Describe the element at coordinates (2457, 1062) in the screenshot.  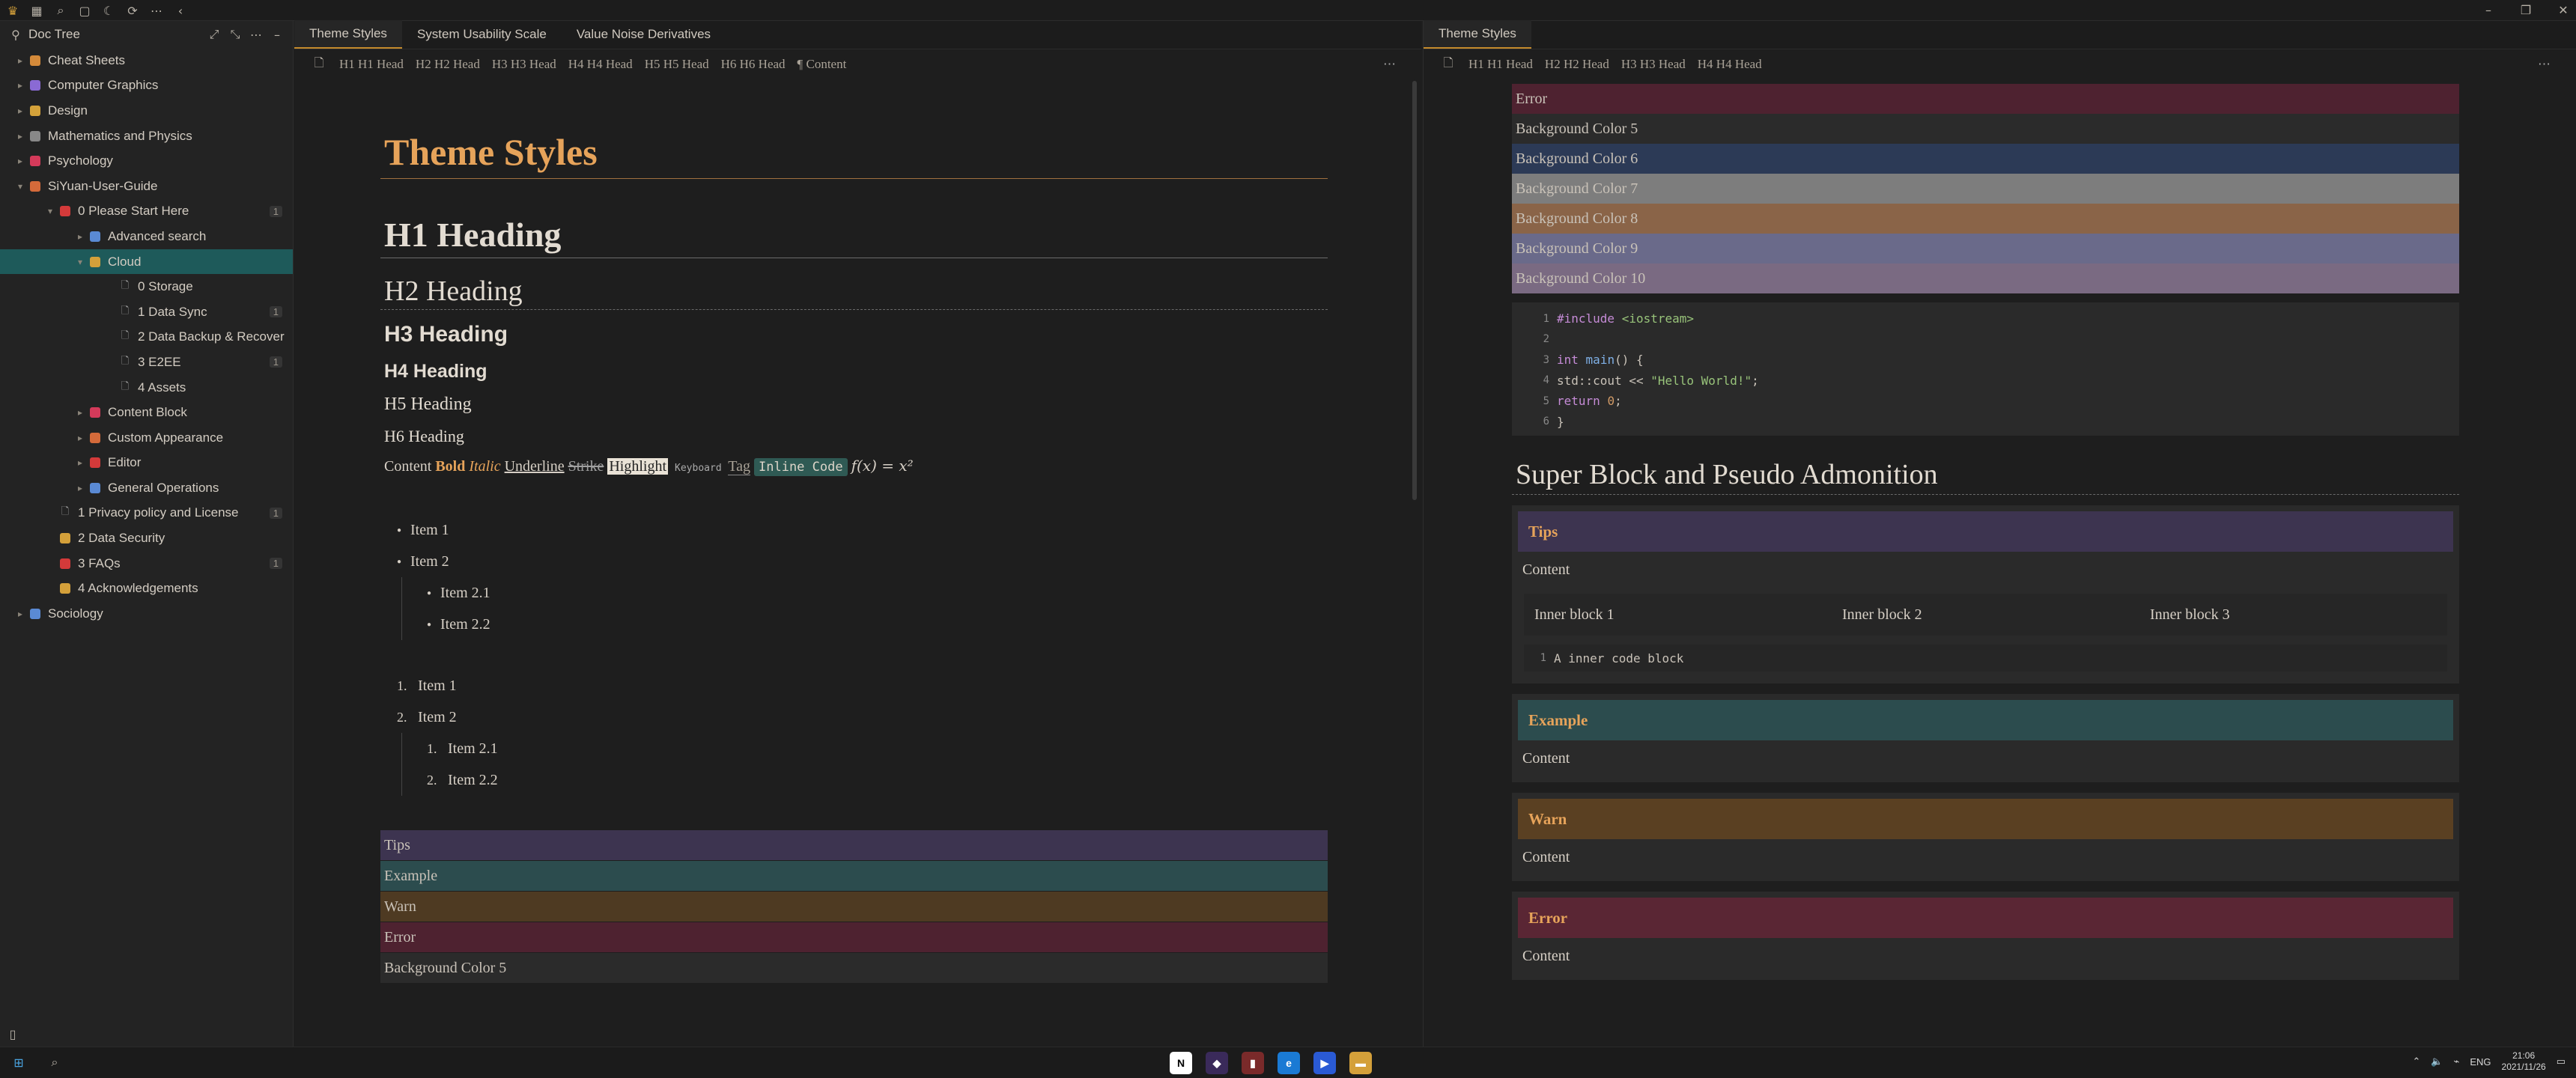
I see `network-icon: ⌁` at that location.